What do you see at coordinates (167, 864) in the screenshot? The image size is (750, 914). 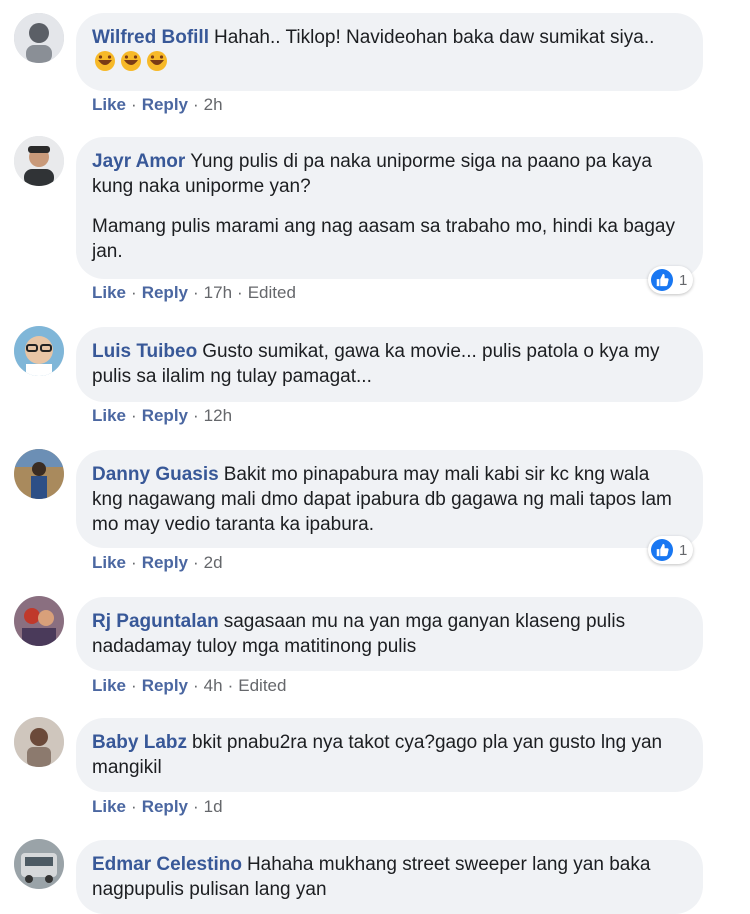 I see `comment-author: Edmar Celestino` at bounding box center [167, 864].